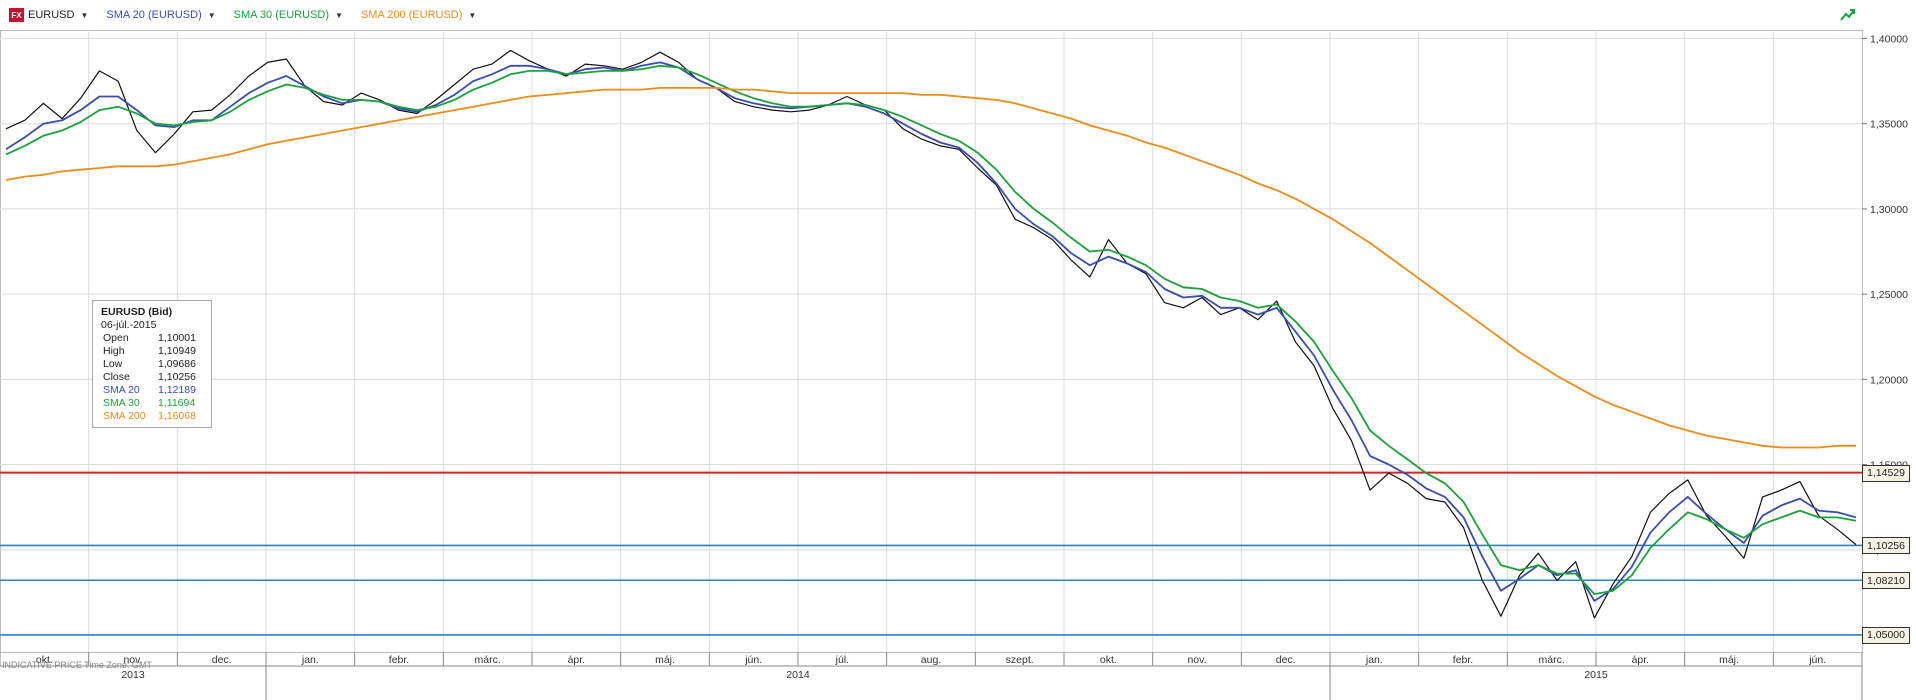  I want to click on symbol-dropdown: EURUSD ▼, so click(58, 15).